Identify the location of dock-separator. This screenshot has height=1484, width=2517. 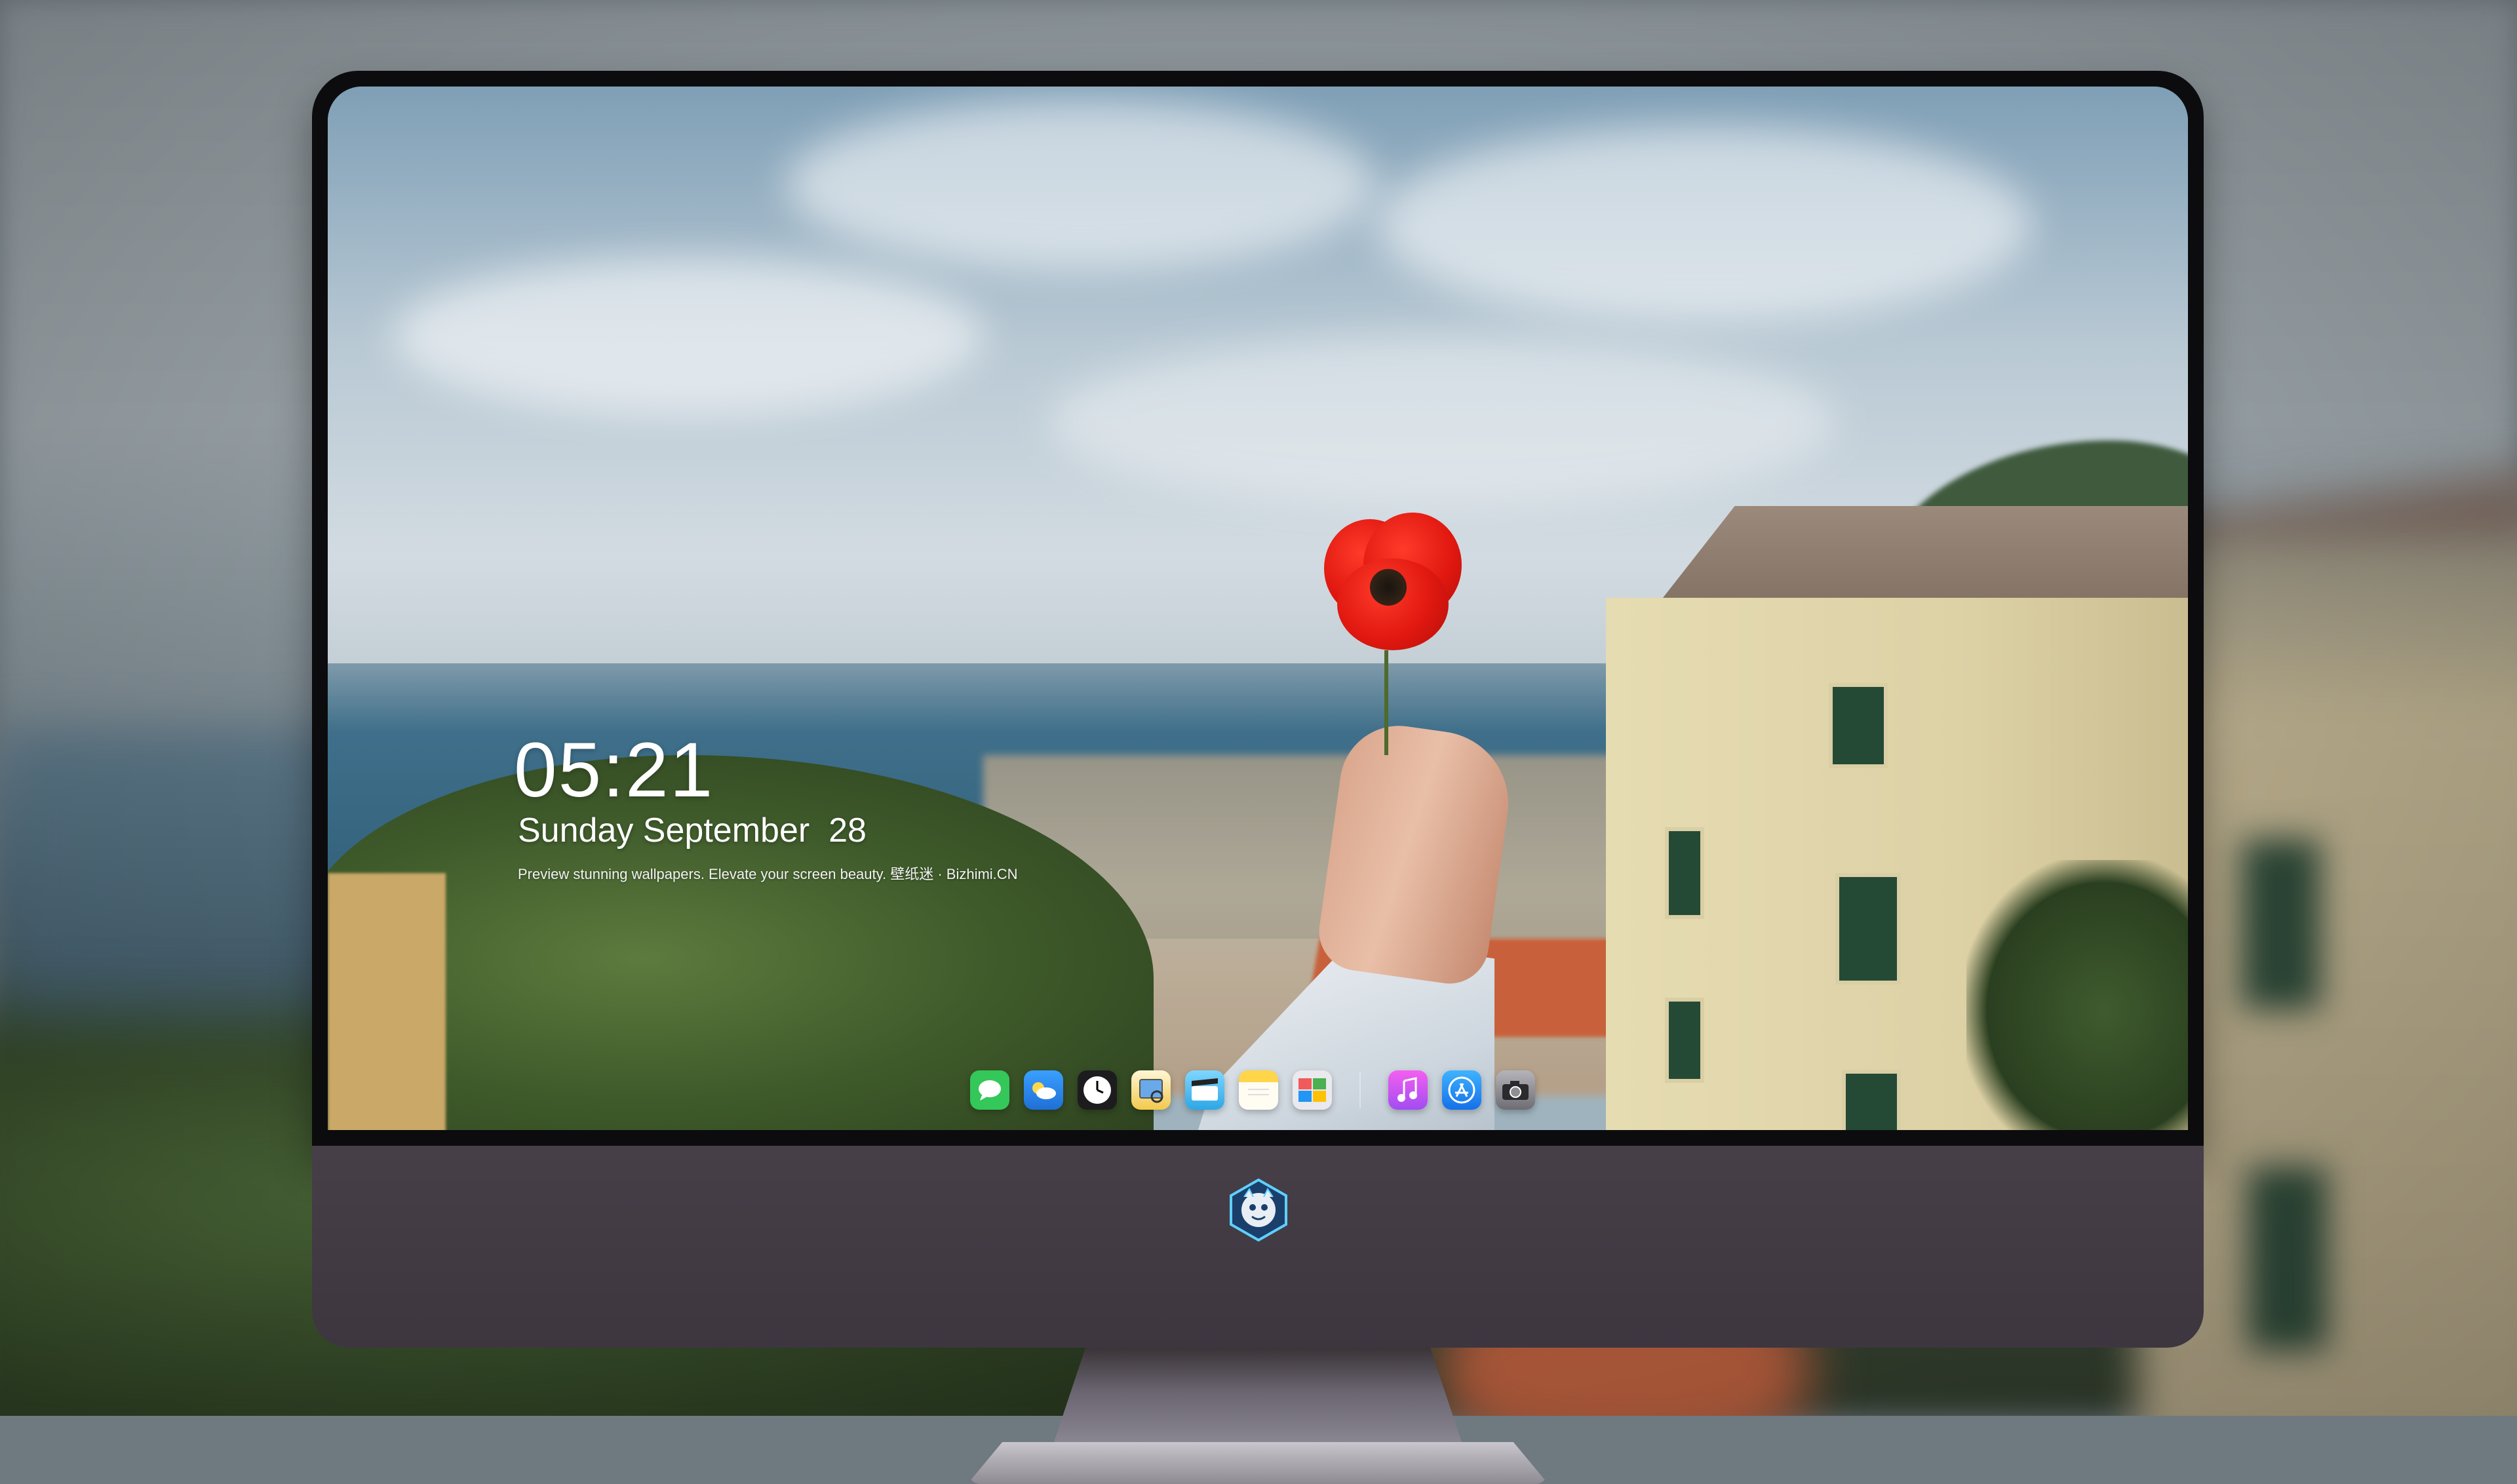
(1360, 1090).